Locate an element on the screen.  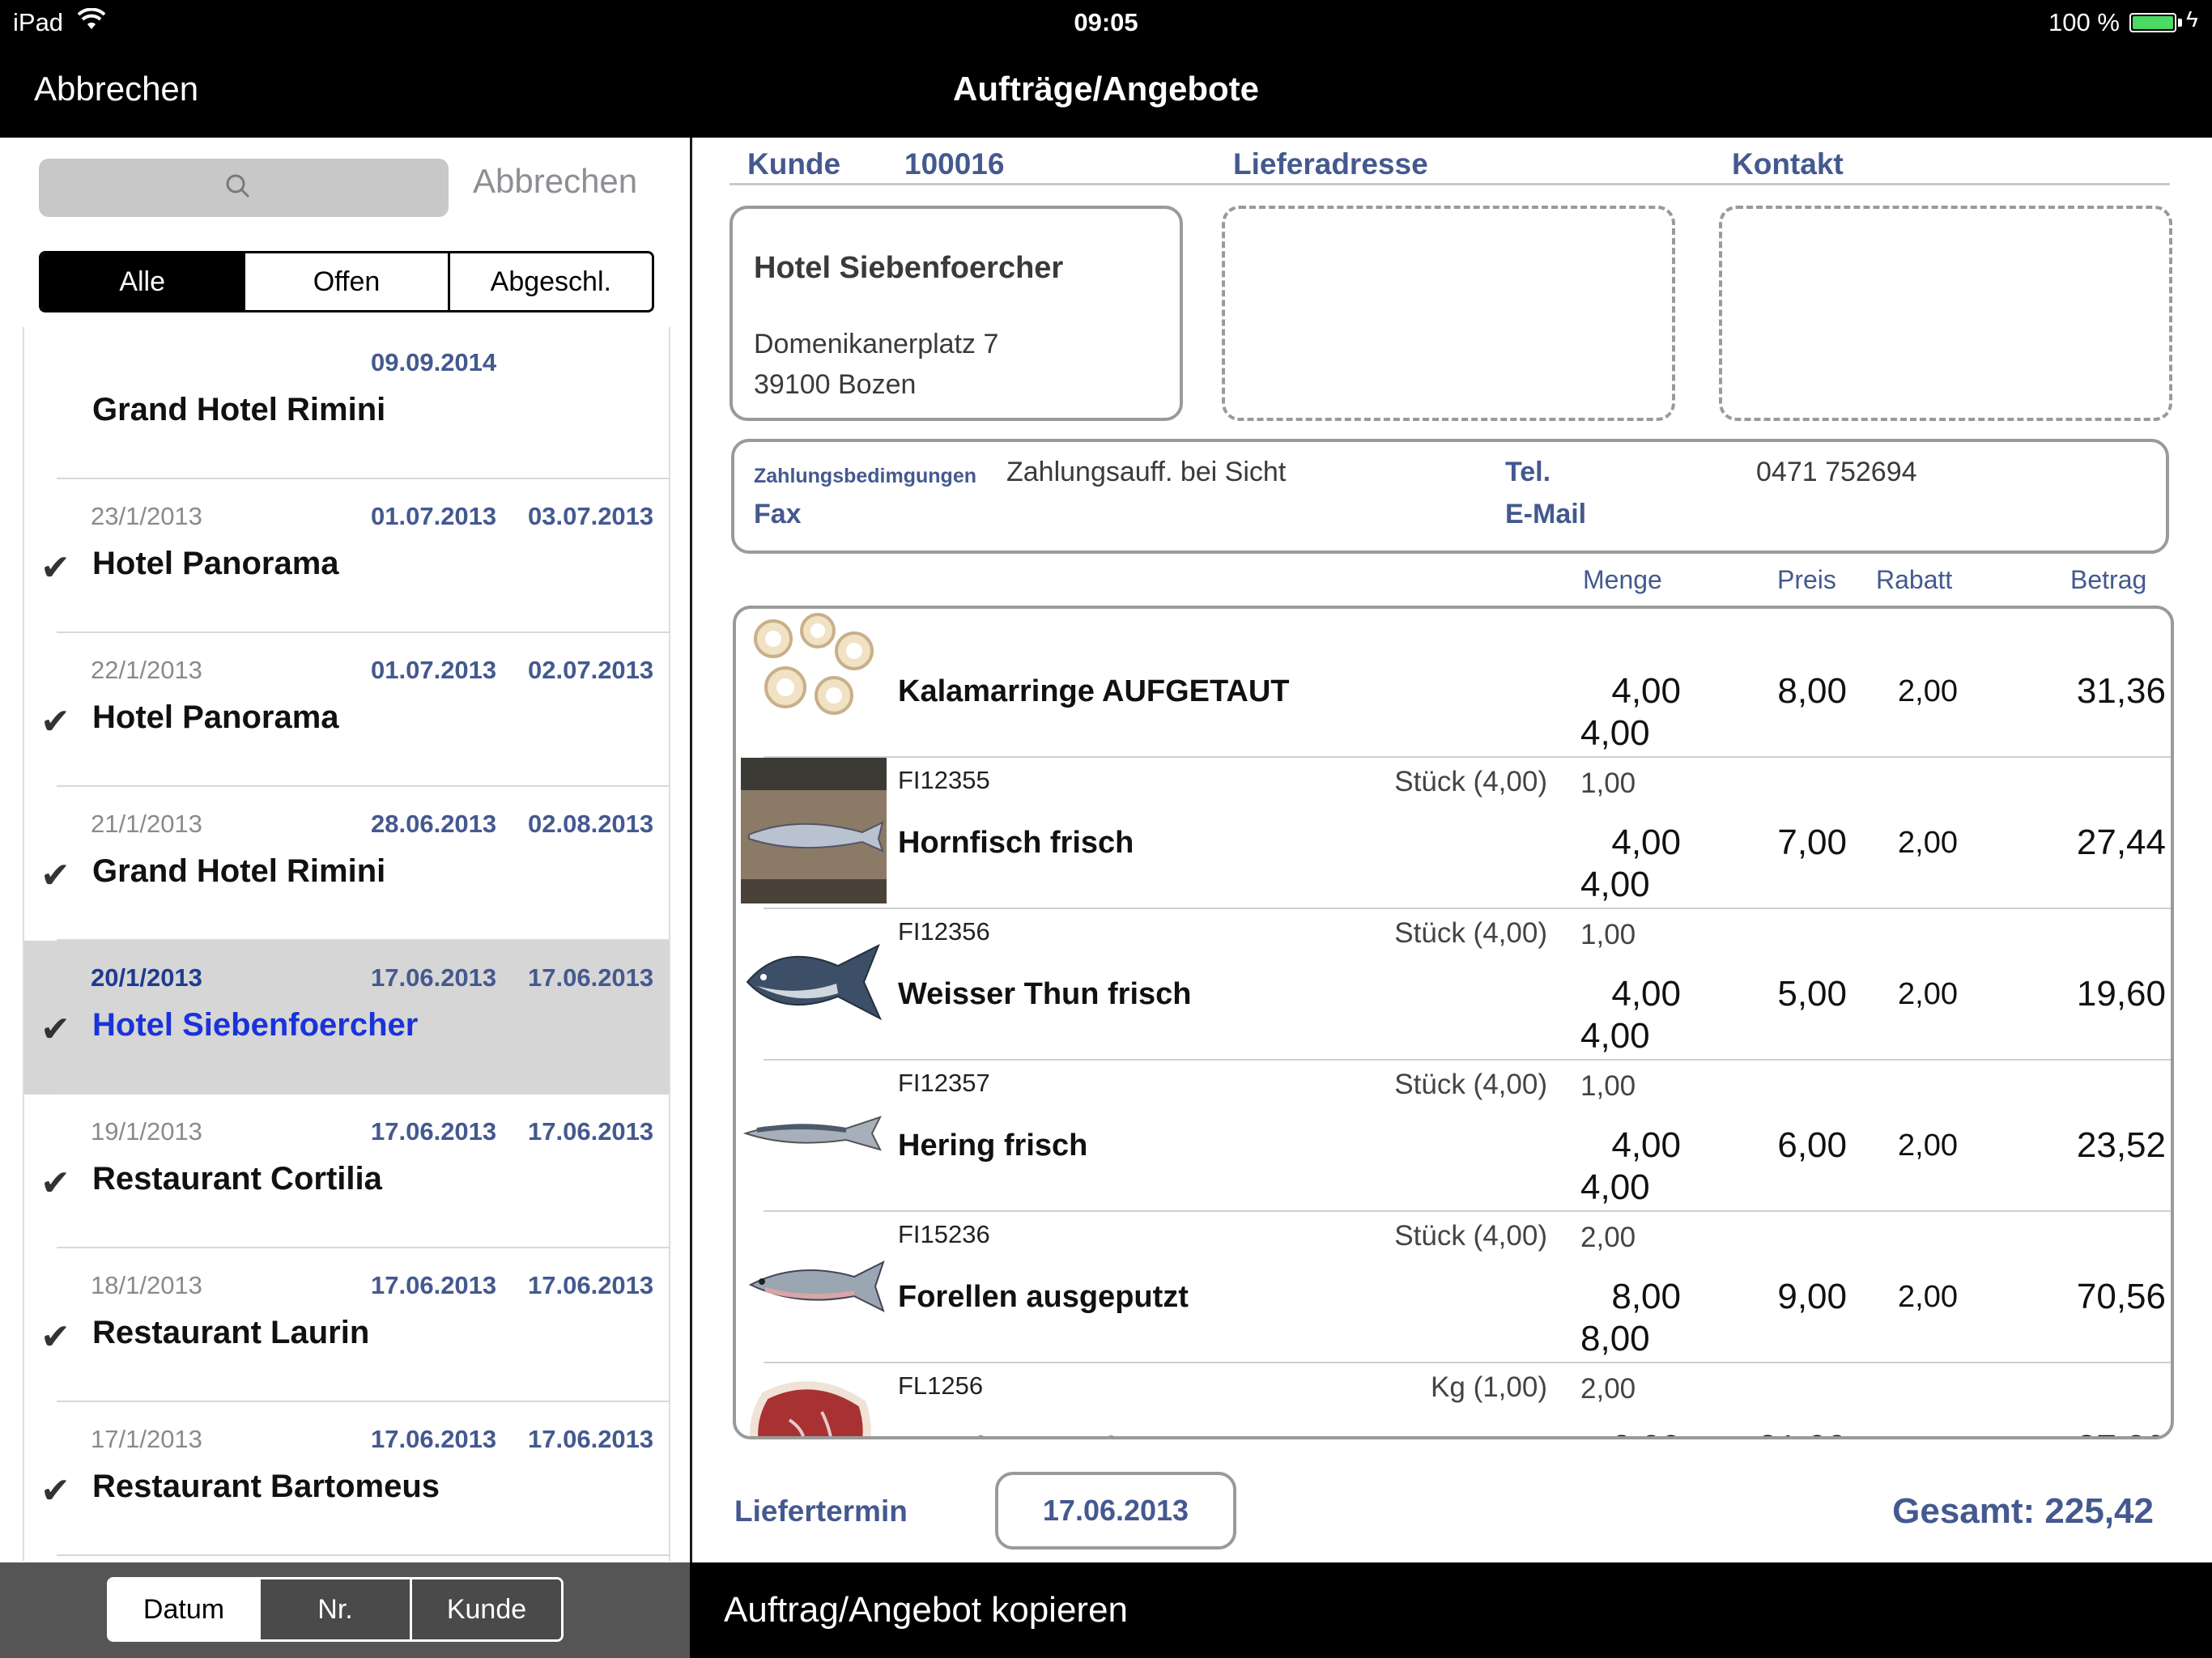
delivery-address-label: Lieferadresse is located at coordinates (1330, 164).